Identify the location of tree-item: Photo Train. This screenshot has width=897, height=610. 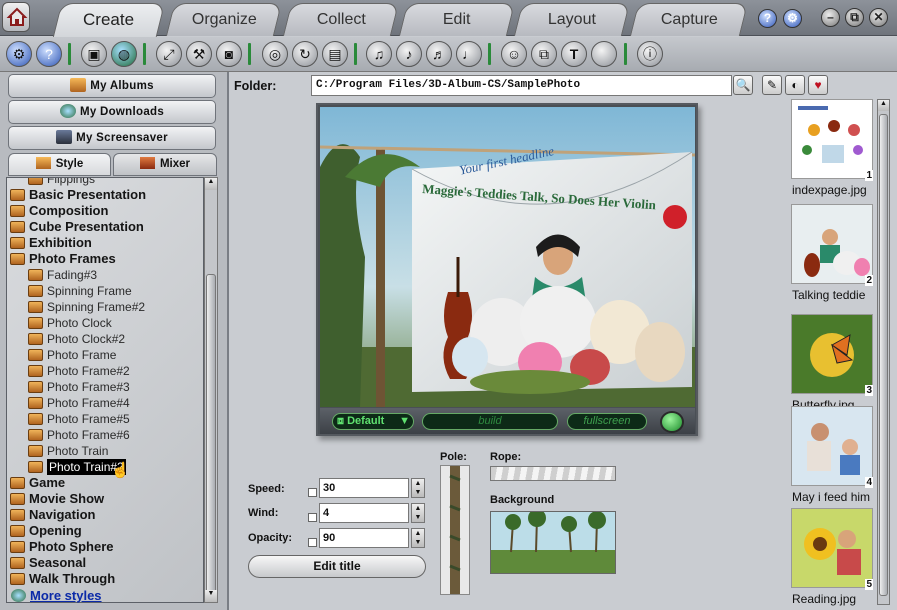
(105, 451).